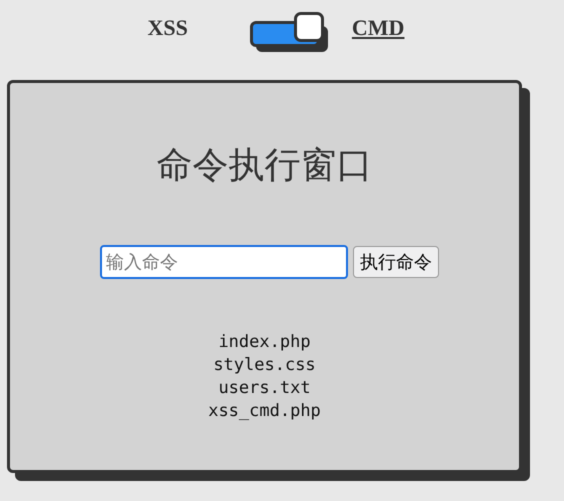  What do you see at coordinates (264, 342) in the screenshot?
I see `output-line: index.php` at bounding box center [264, 342].